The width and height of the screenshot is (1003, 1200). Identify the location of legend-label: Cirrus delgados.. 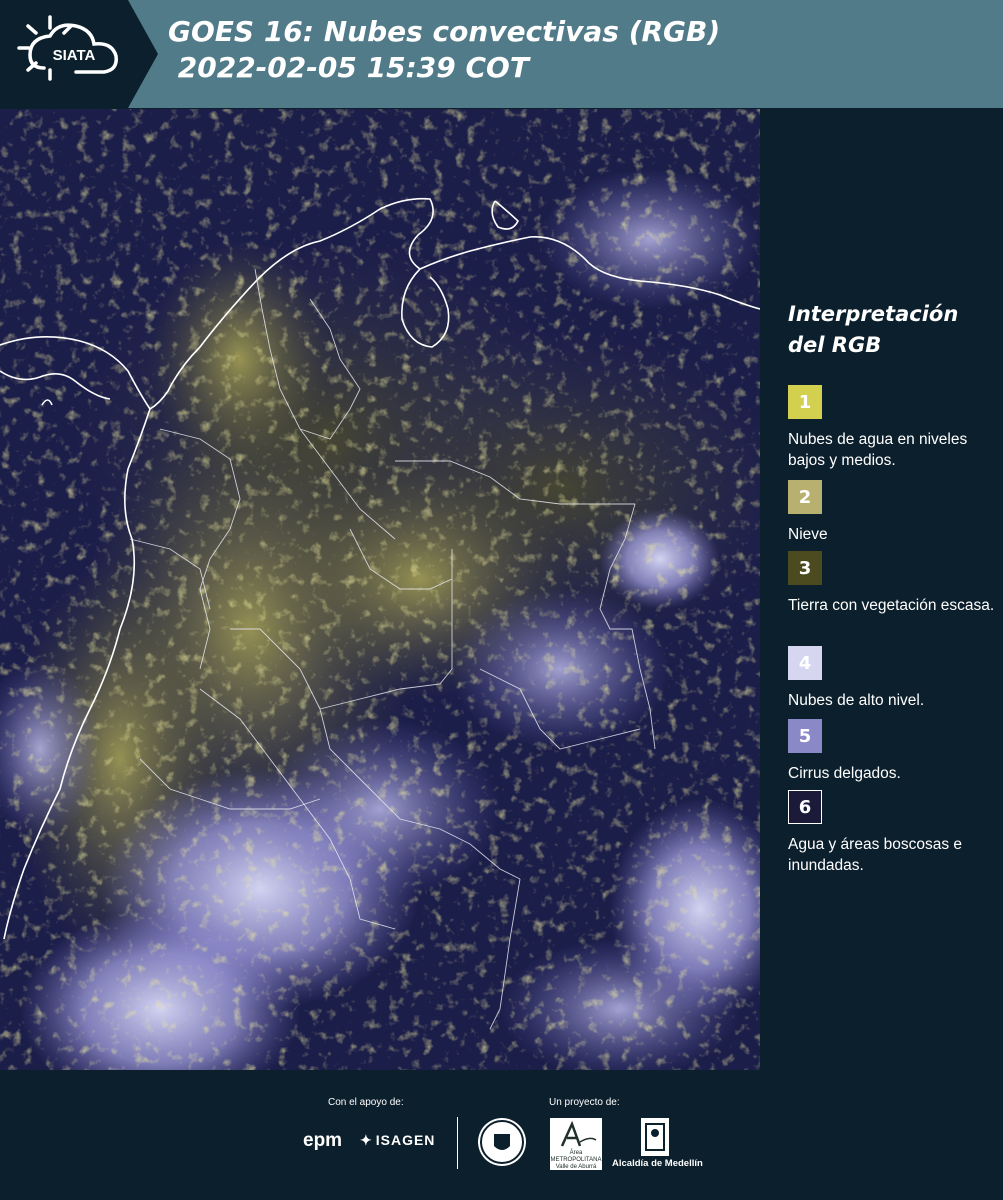
(844, 773).